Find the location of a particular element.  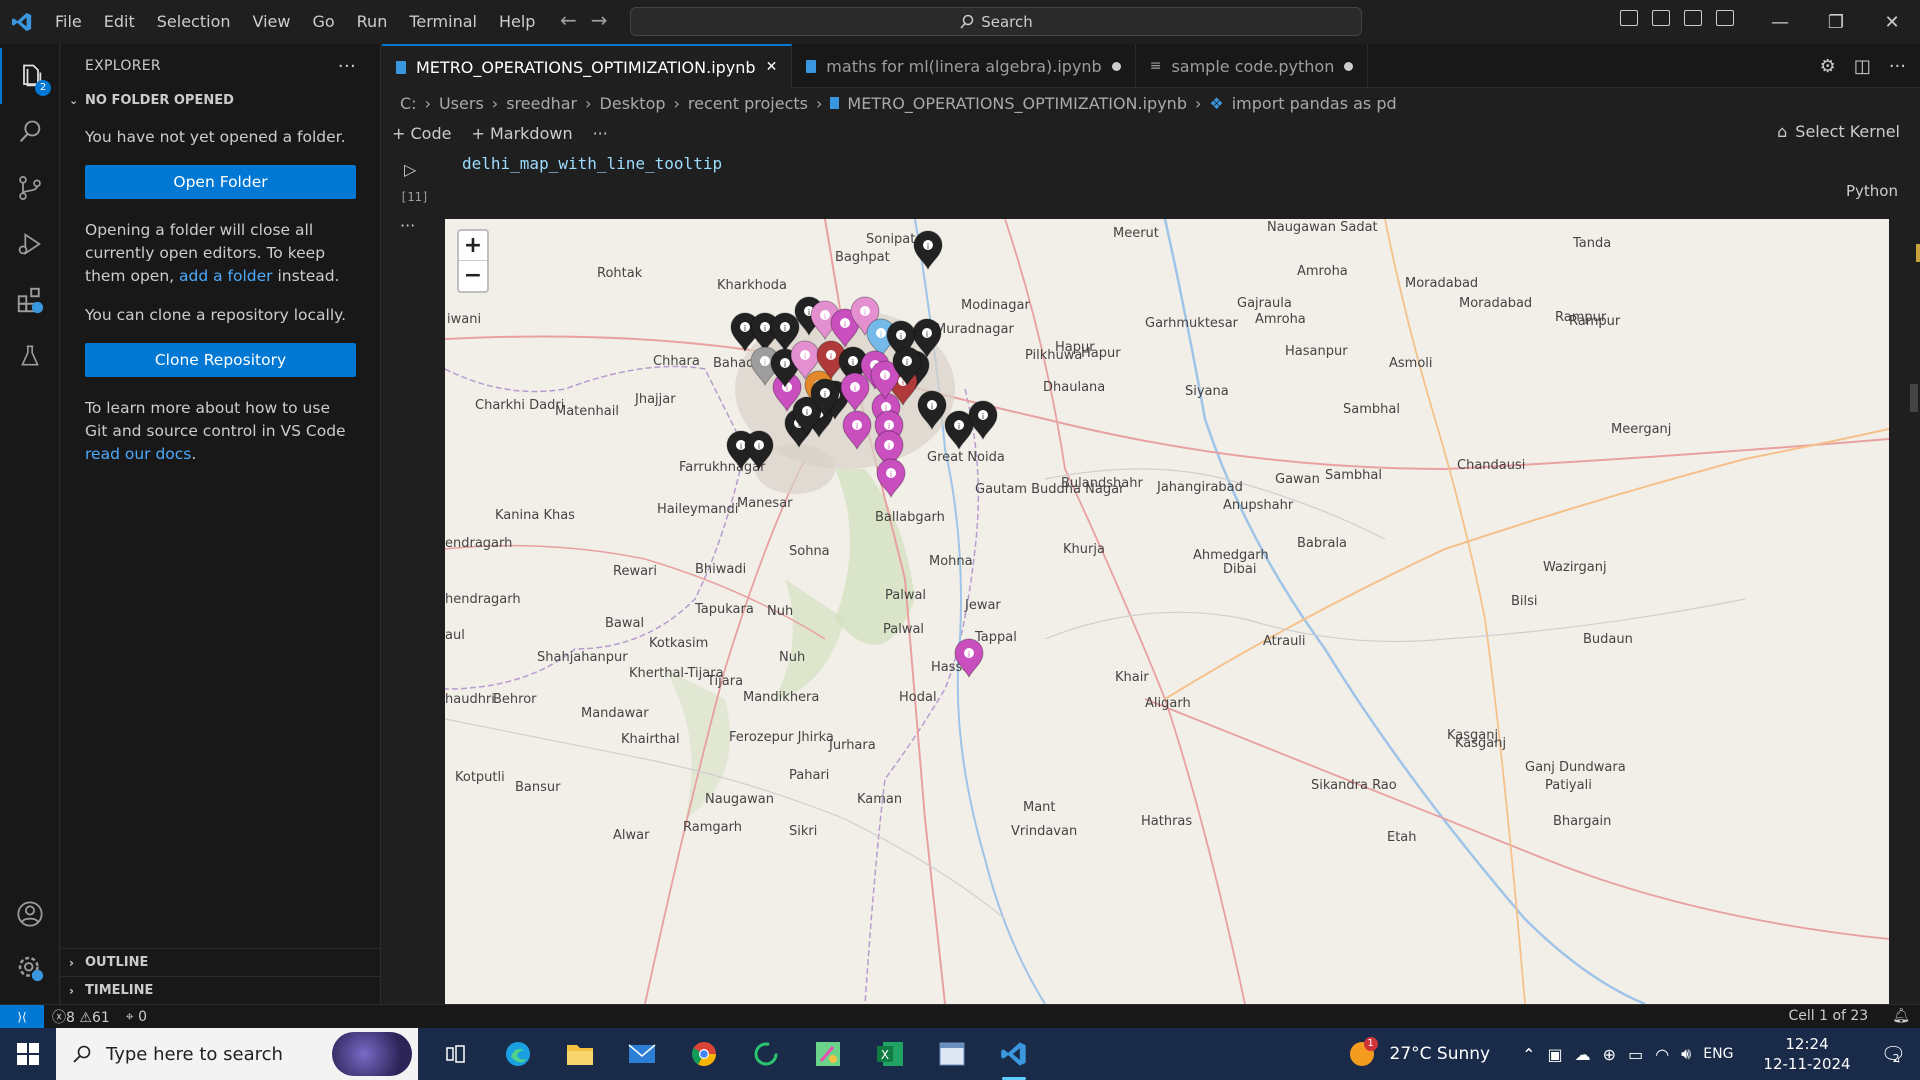

timeline-section-header: › TIMELINE is located at coordinates (221, 990).